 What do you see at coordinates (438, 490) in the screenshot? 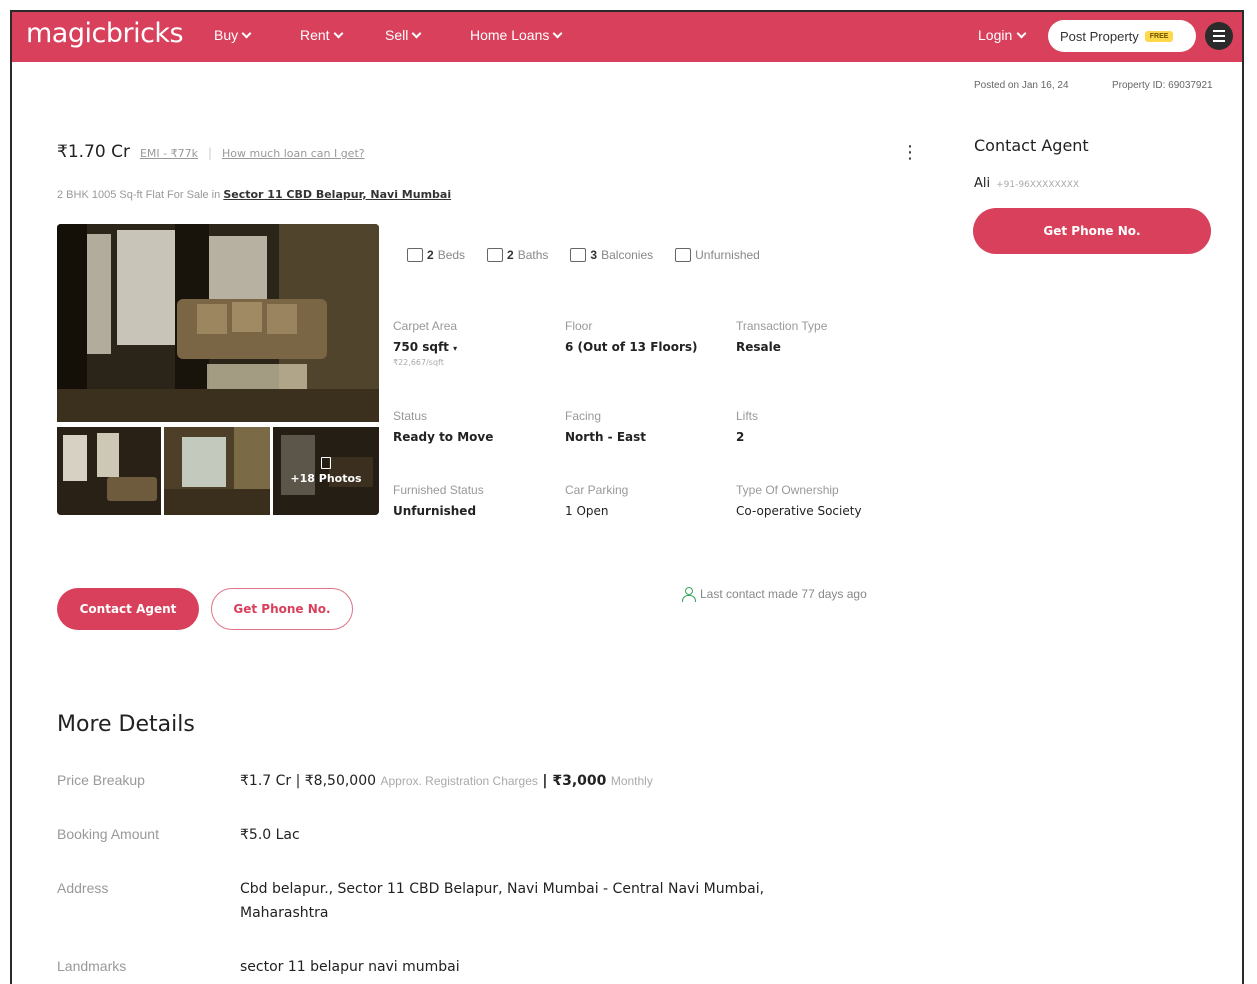
I see `spec-label: Furnished Status` at bounding box center [438, 490].